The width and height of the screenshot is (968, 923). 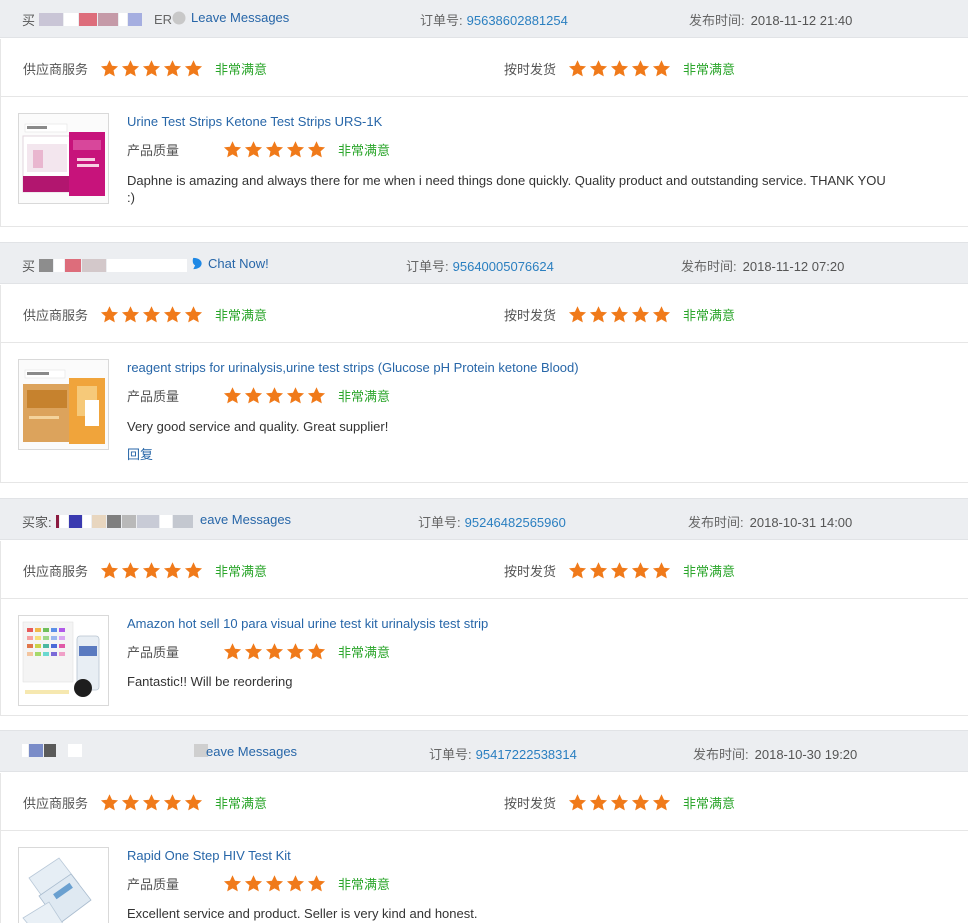 What do you see at coordinates (503, 266) in the screenshot?
I see `order-number-link: 95640005076624` at bounding box center [503, 266].